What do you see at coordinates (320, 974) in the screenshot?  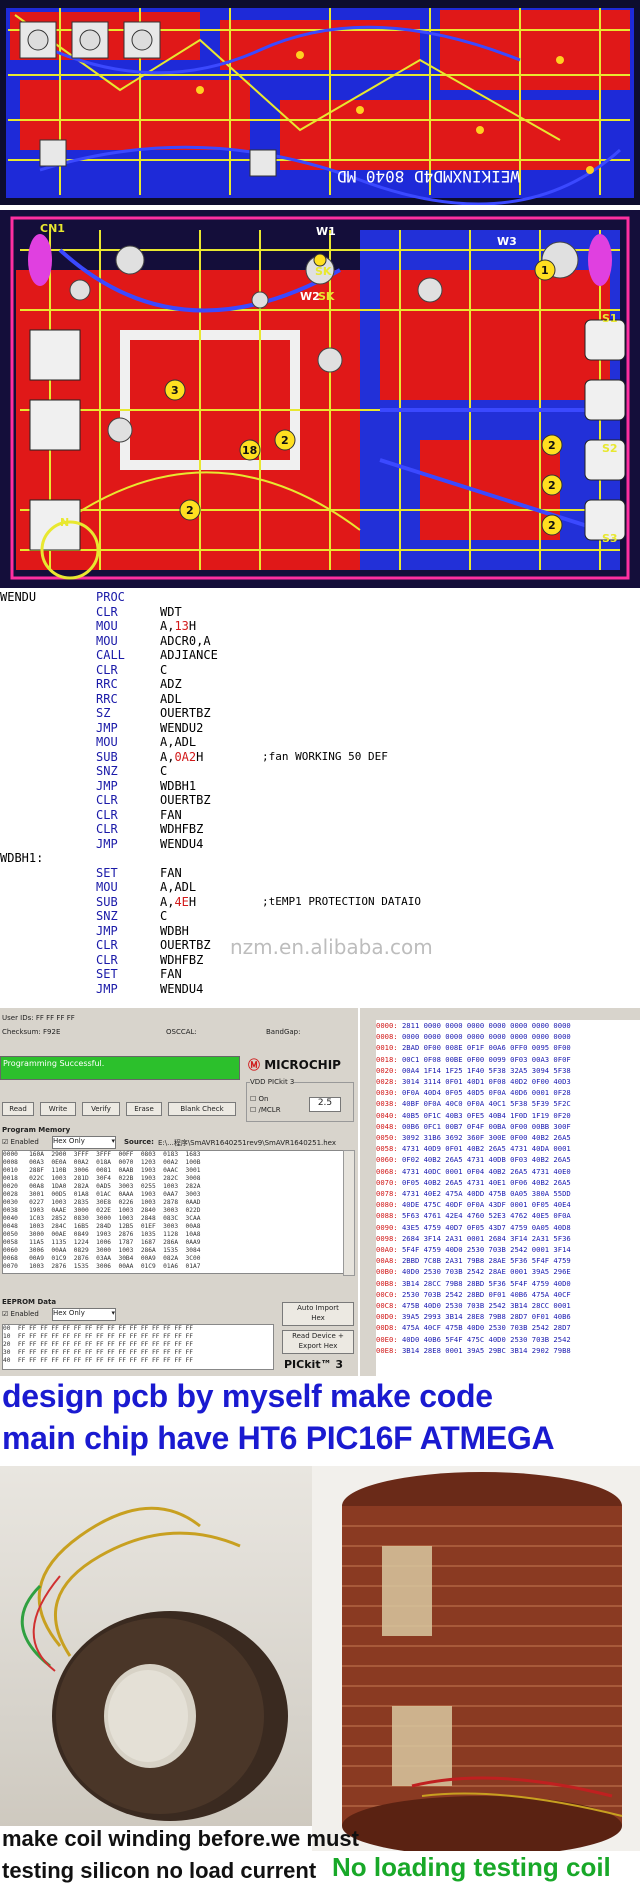 I see `code-line: SET FAN` at bounding box center [320, 974].